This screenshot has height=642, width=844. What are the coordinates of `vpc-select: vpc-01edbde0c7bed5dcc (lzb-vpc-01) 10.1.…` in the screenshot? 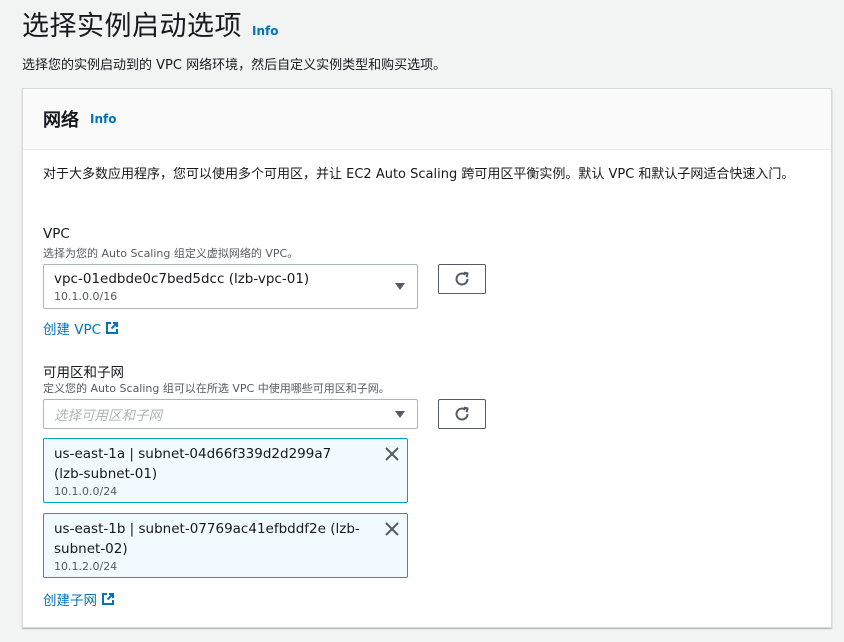 It's located at (230, 286).